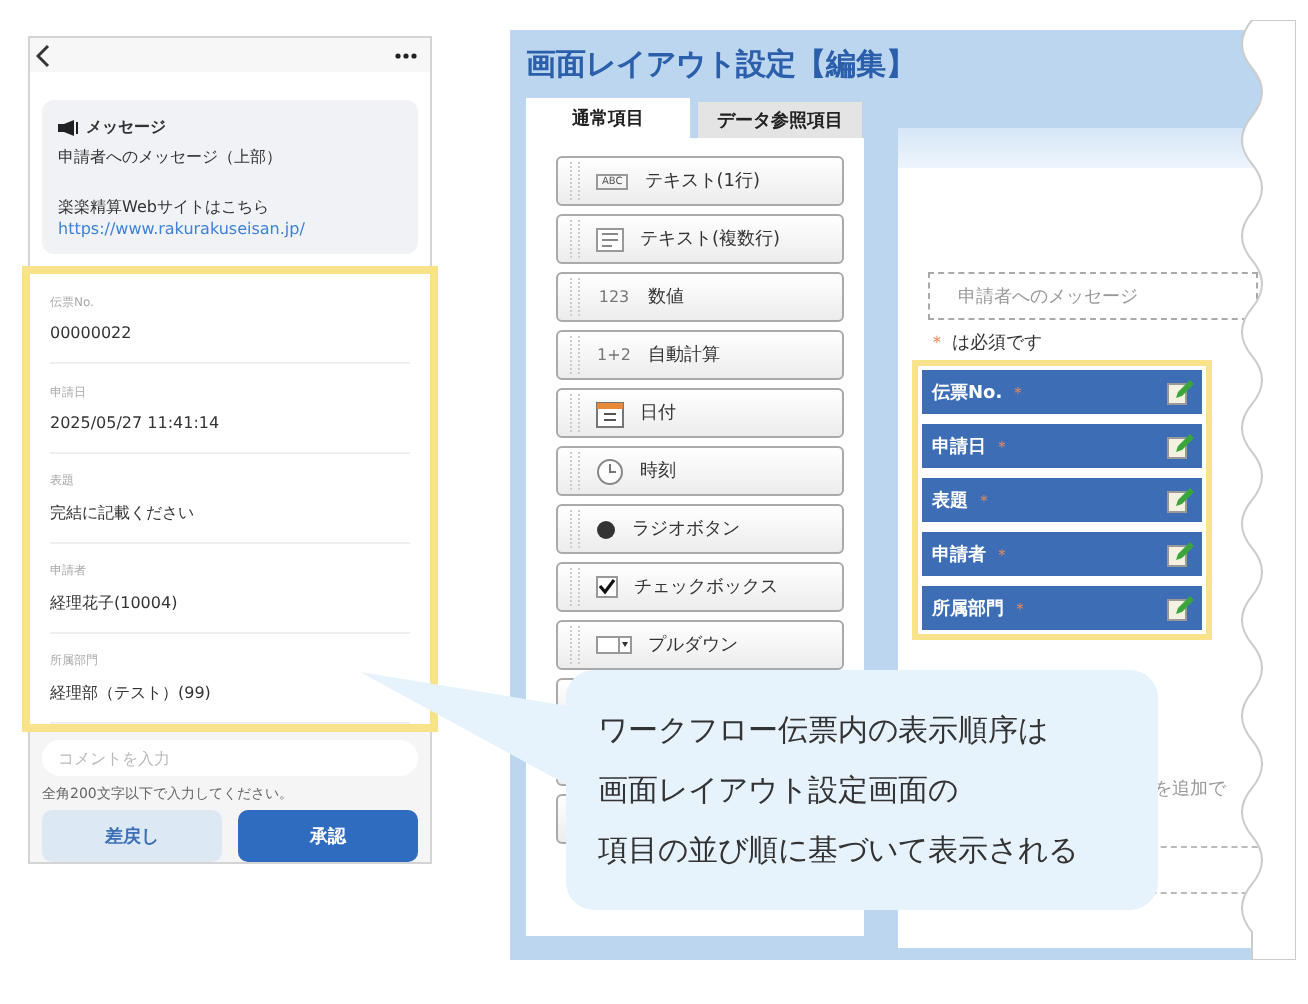  I want to click on palette-item: 1+2 自動計算, so click(700, 355).